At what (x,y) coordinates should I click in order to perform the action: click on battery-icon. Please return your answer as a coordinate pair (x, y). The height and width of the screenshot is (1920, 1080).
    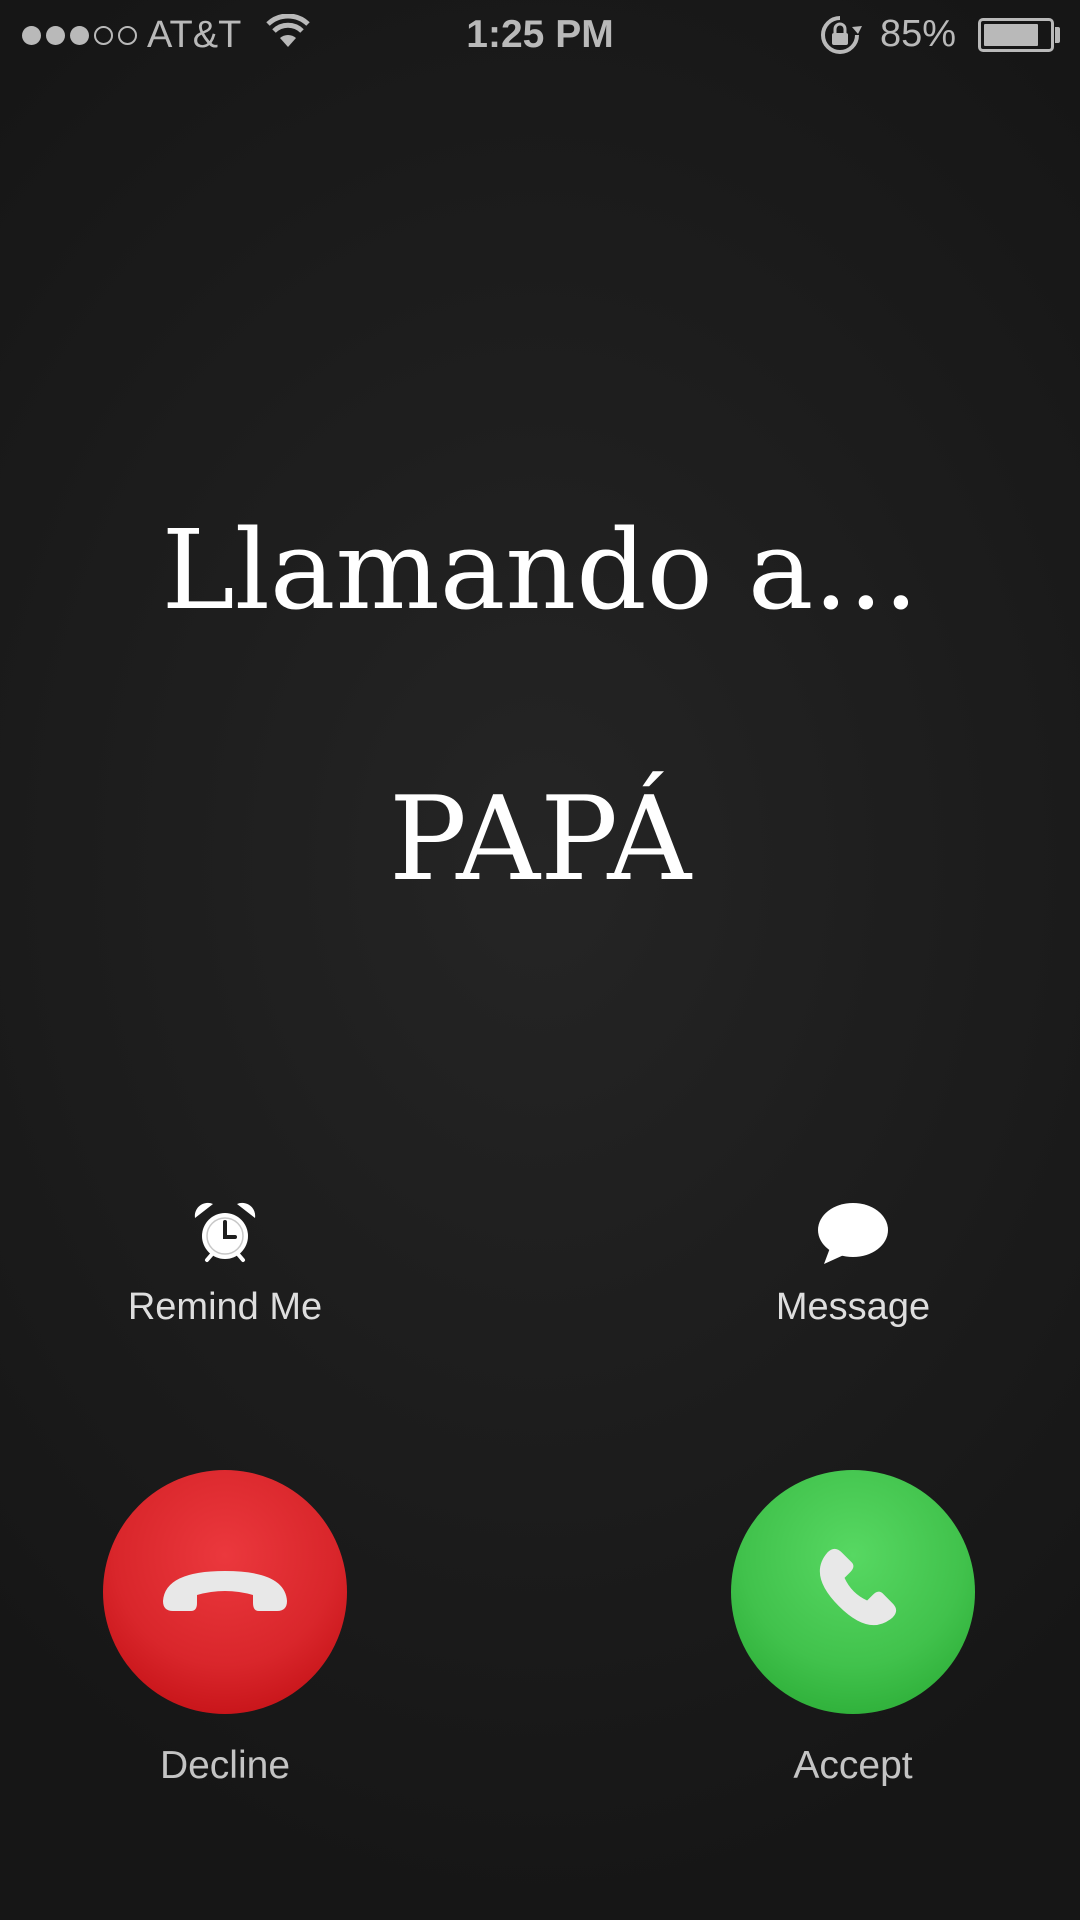
    Looking at the image, I should click on (1016, 35).